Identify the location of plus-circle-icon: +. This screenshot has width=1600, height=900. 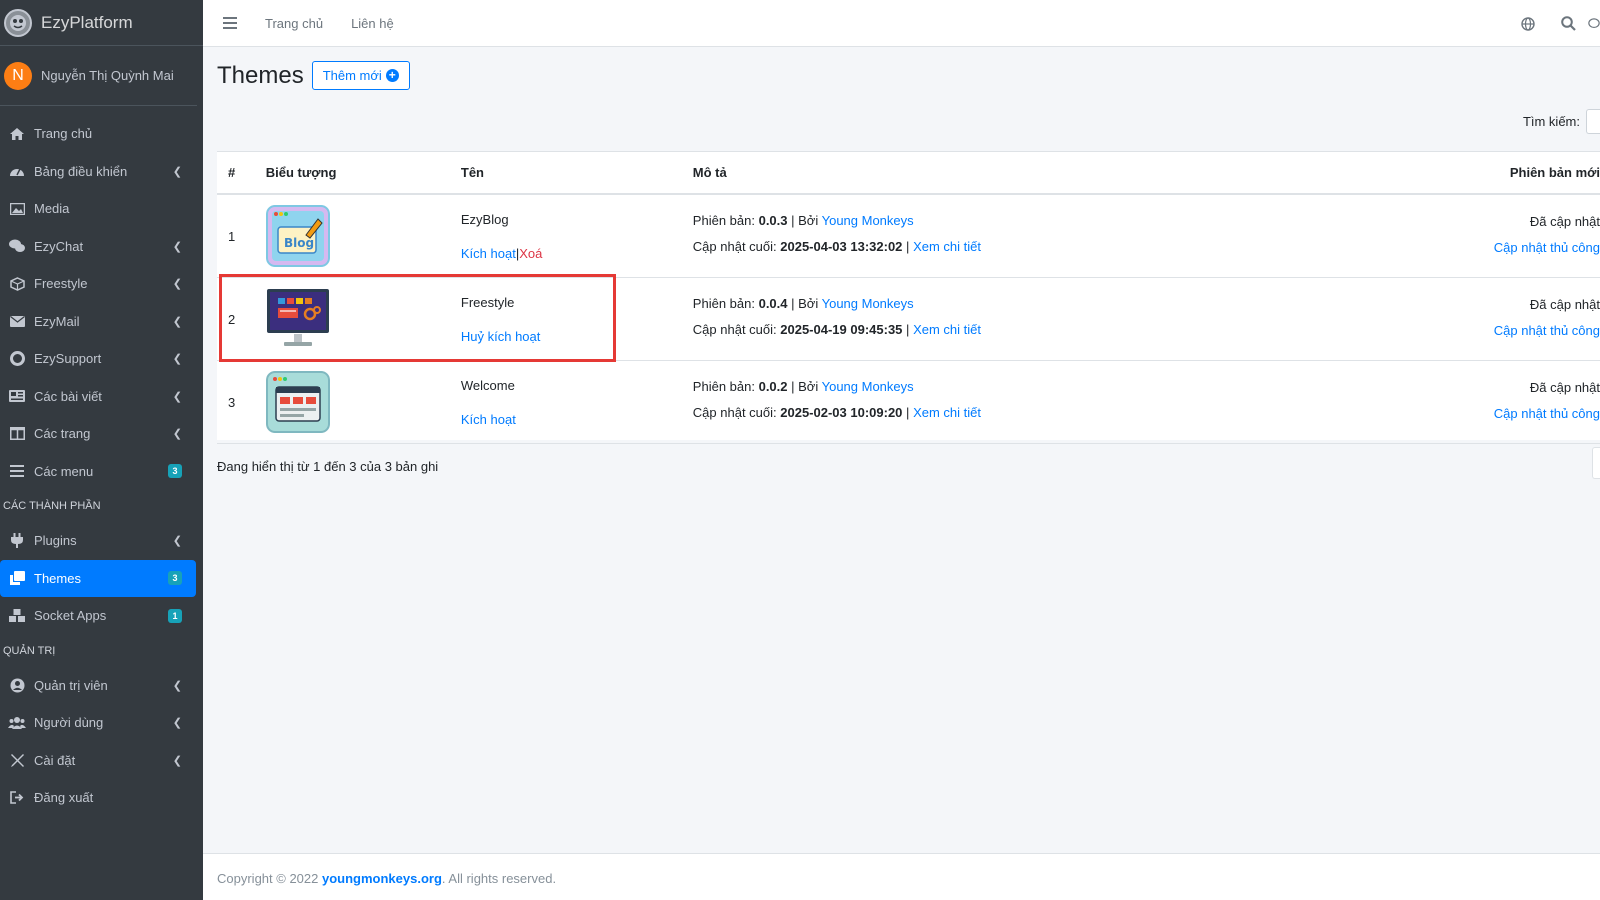
(392, 75).